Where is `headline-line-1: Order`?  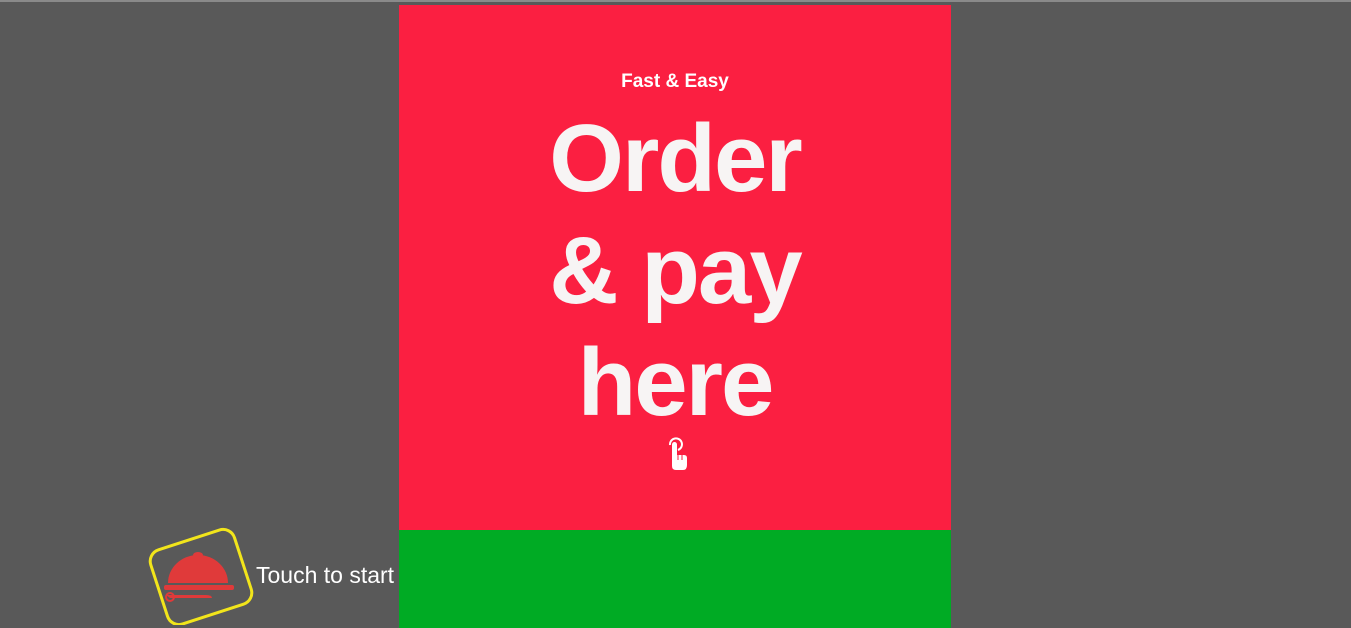 headline-line-1: Order is located at coordinates (675, 158).